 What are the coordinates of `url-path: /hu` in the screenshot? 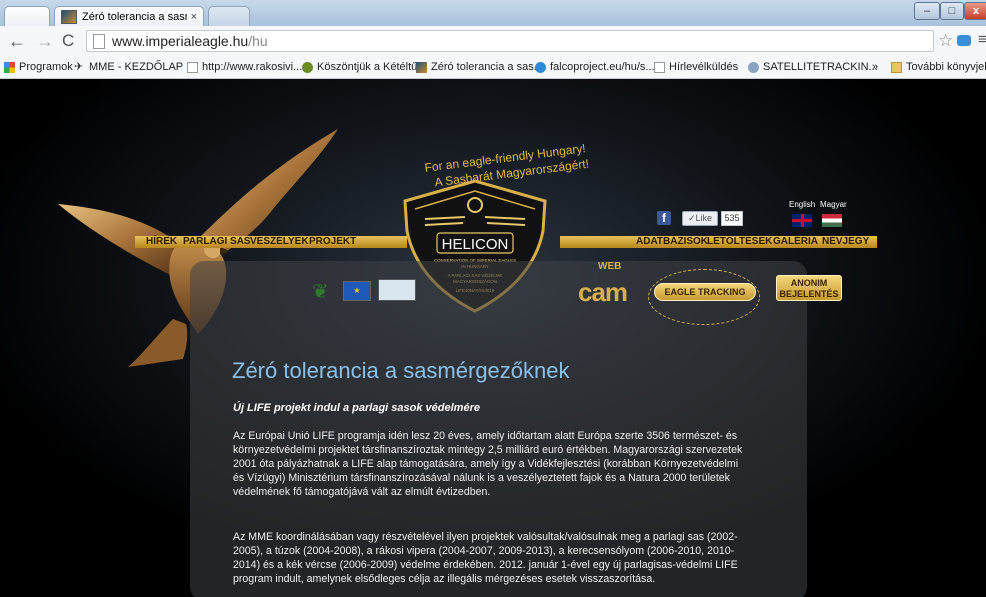 It's located at (258, 41).